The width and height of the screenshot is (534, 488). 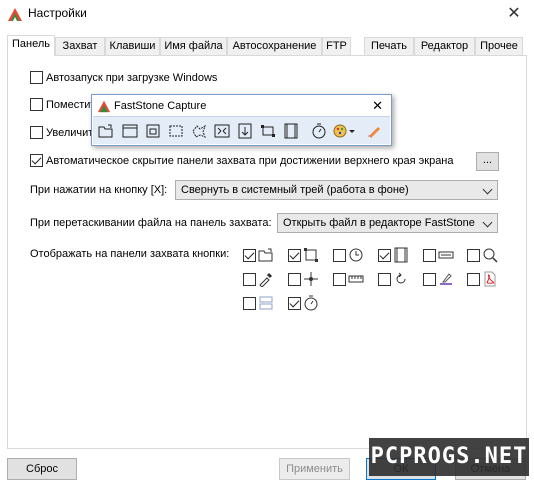 I want to click on show-open-folder-checkbox, so click(x=249, y=255).